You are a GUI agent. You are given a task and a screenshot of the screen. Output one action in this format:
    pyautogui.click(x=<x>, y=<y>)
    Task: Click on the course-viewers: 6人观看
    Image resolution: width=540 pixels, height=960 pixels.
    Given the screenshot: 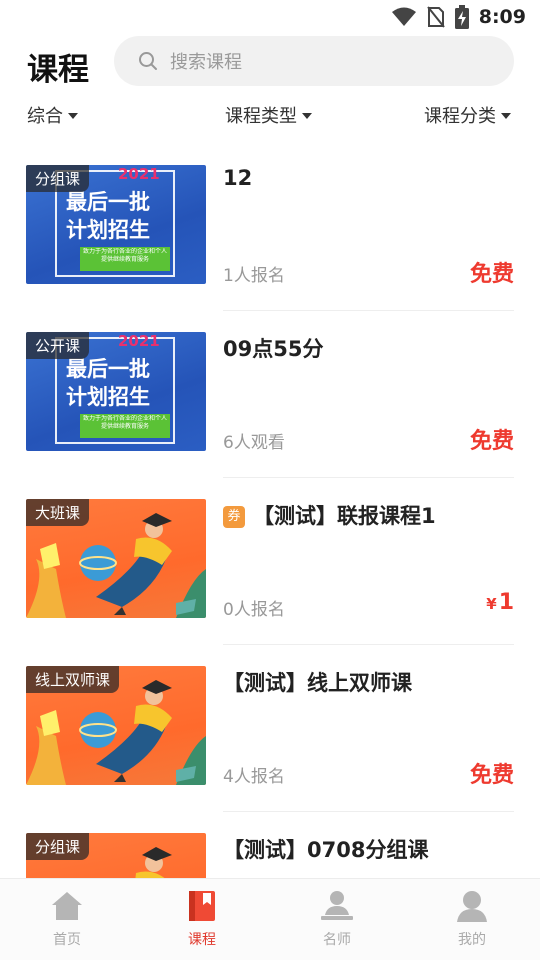 What is the action you would take?
    pyautogui.click(x=254, y=443)
    